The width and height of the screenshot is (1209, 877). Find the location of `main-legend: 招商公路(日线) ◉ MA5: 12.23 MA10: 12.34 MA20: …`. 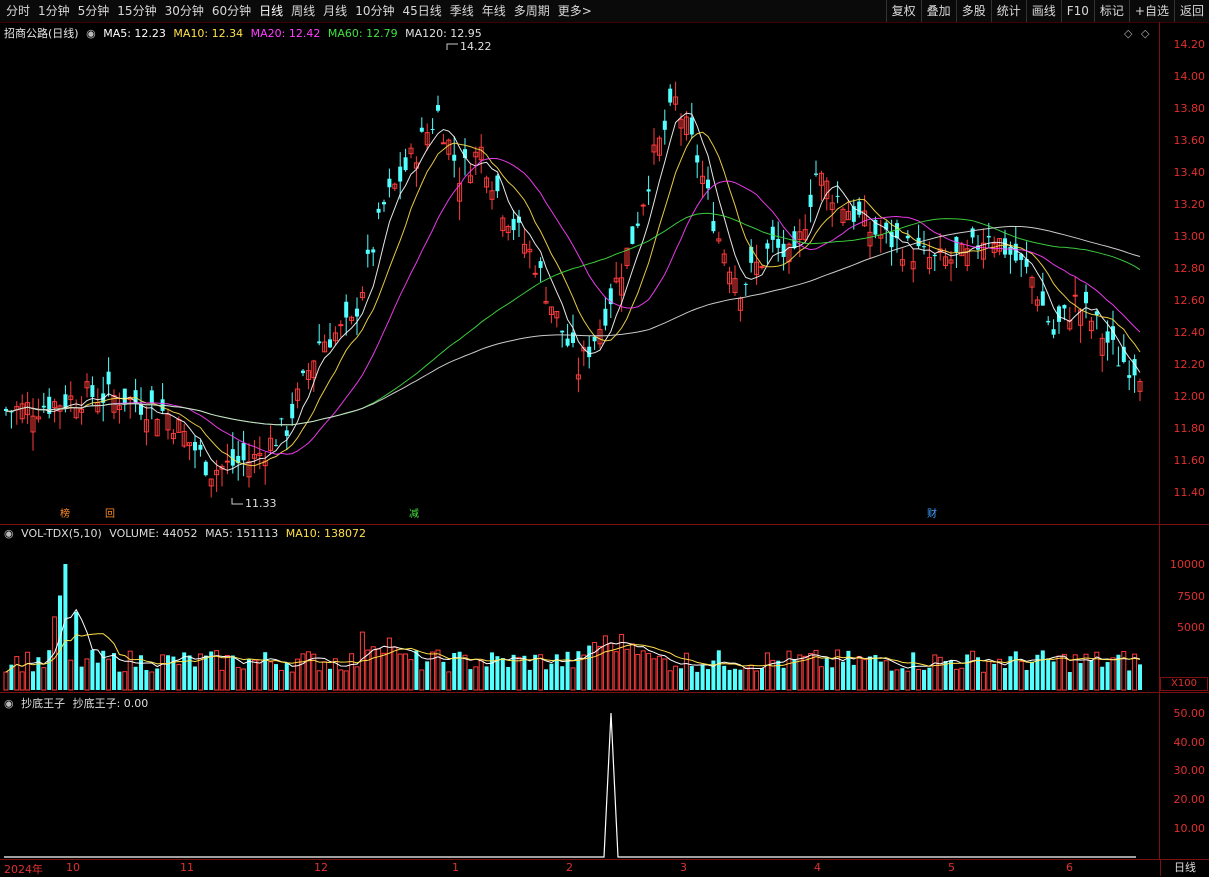

main-legend: 招商公路(日线) ◉ MA5: 12.23 MA10: 12.34 MA20: … is located at coordinates (245, 33).